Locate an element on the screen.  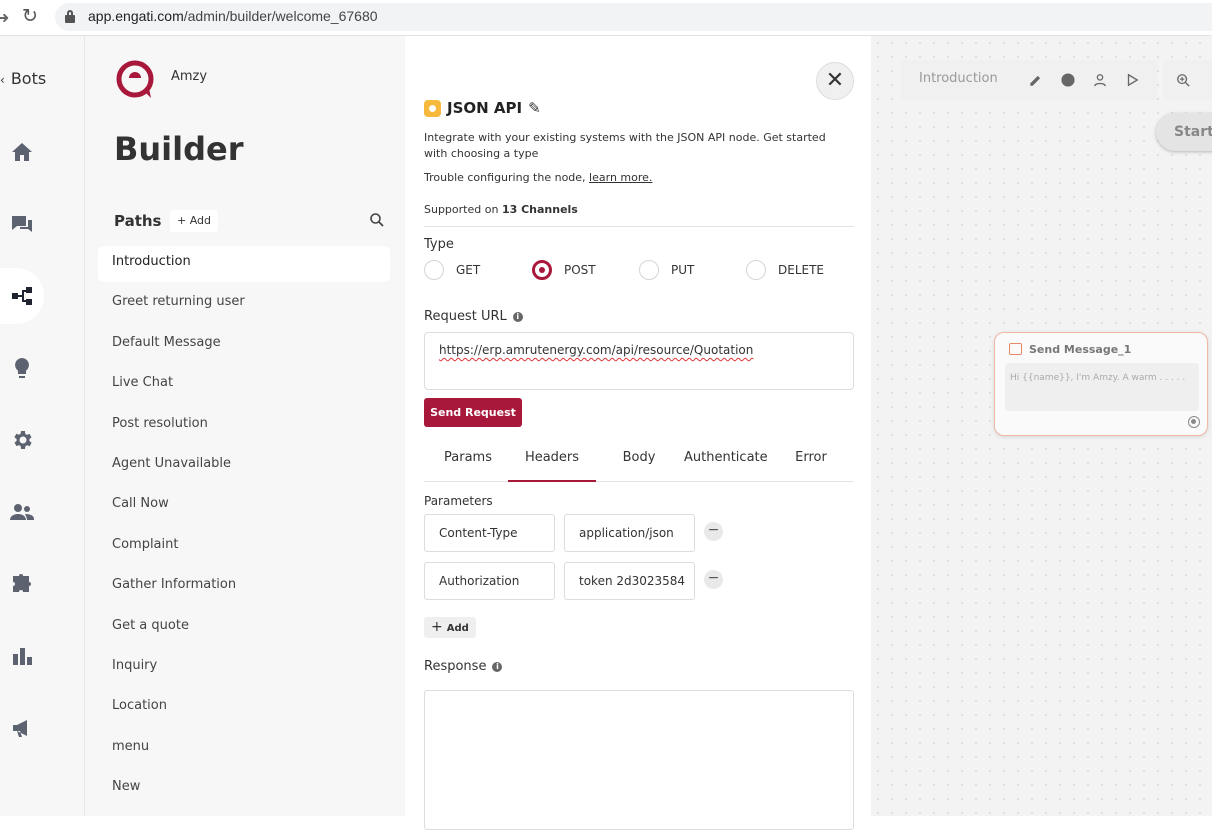
info-icon is located at coordinates (1069, 80).